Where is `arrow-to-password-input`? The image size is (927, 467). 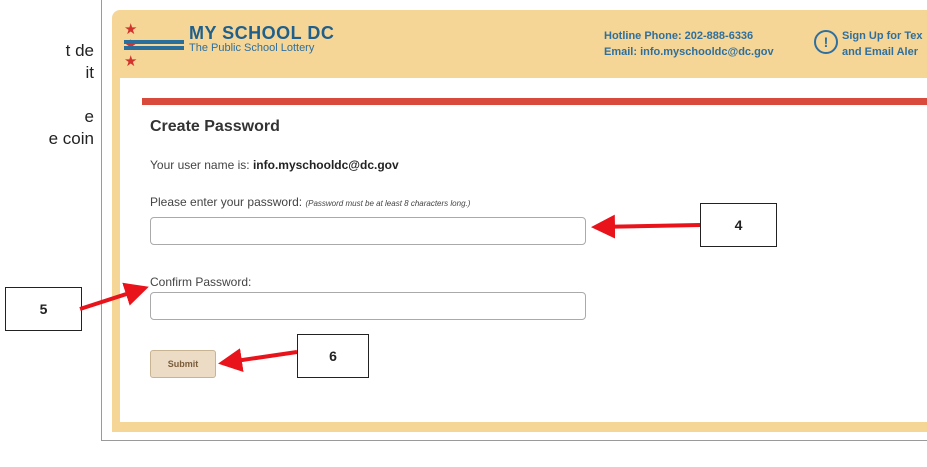 arrow-to-password-input is located at coordinates (646, 226).